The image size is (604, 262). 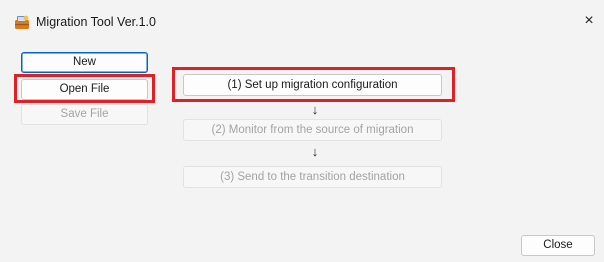 I want to click on open-file-button: Open File, so click(x=84, y=89).